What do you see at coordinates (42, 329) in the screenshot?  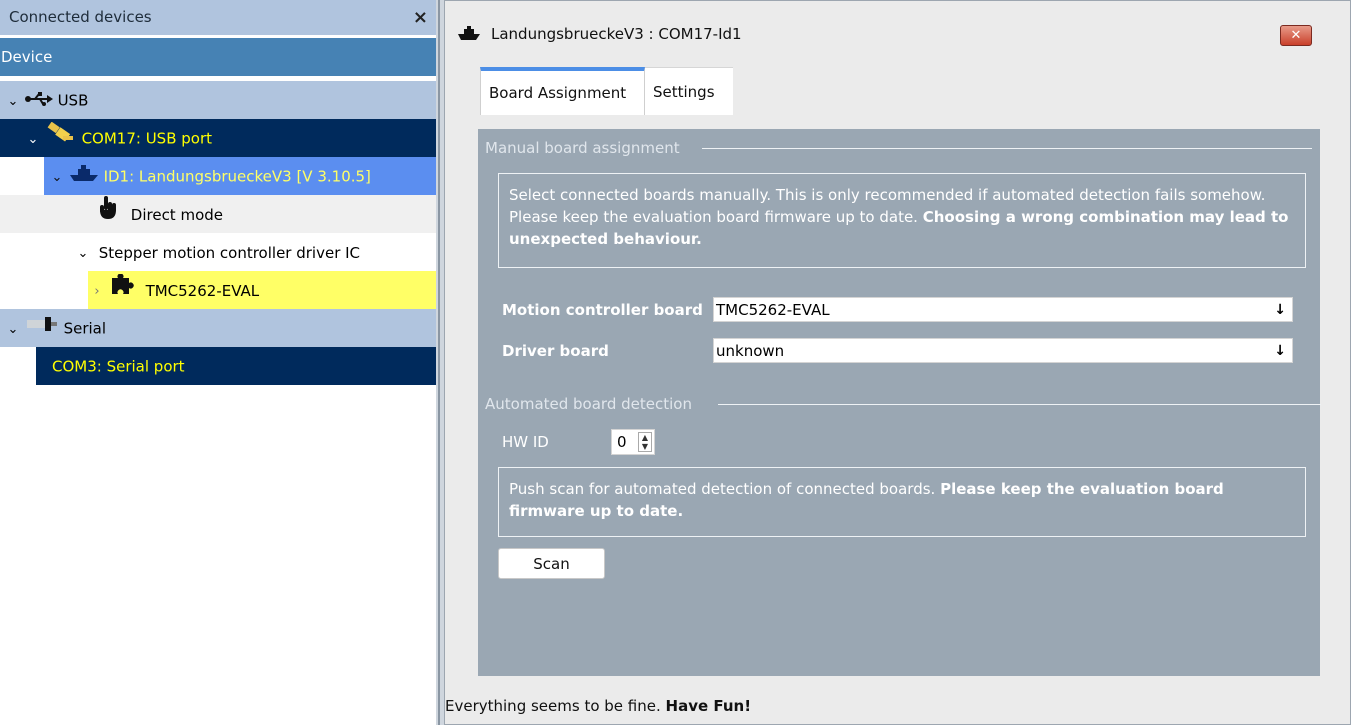 I see `serial-plug-icon` at bounding box center [42, 329].